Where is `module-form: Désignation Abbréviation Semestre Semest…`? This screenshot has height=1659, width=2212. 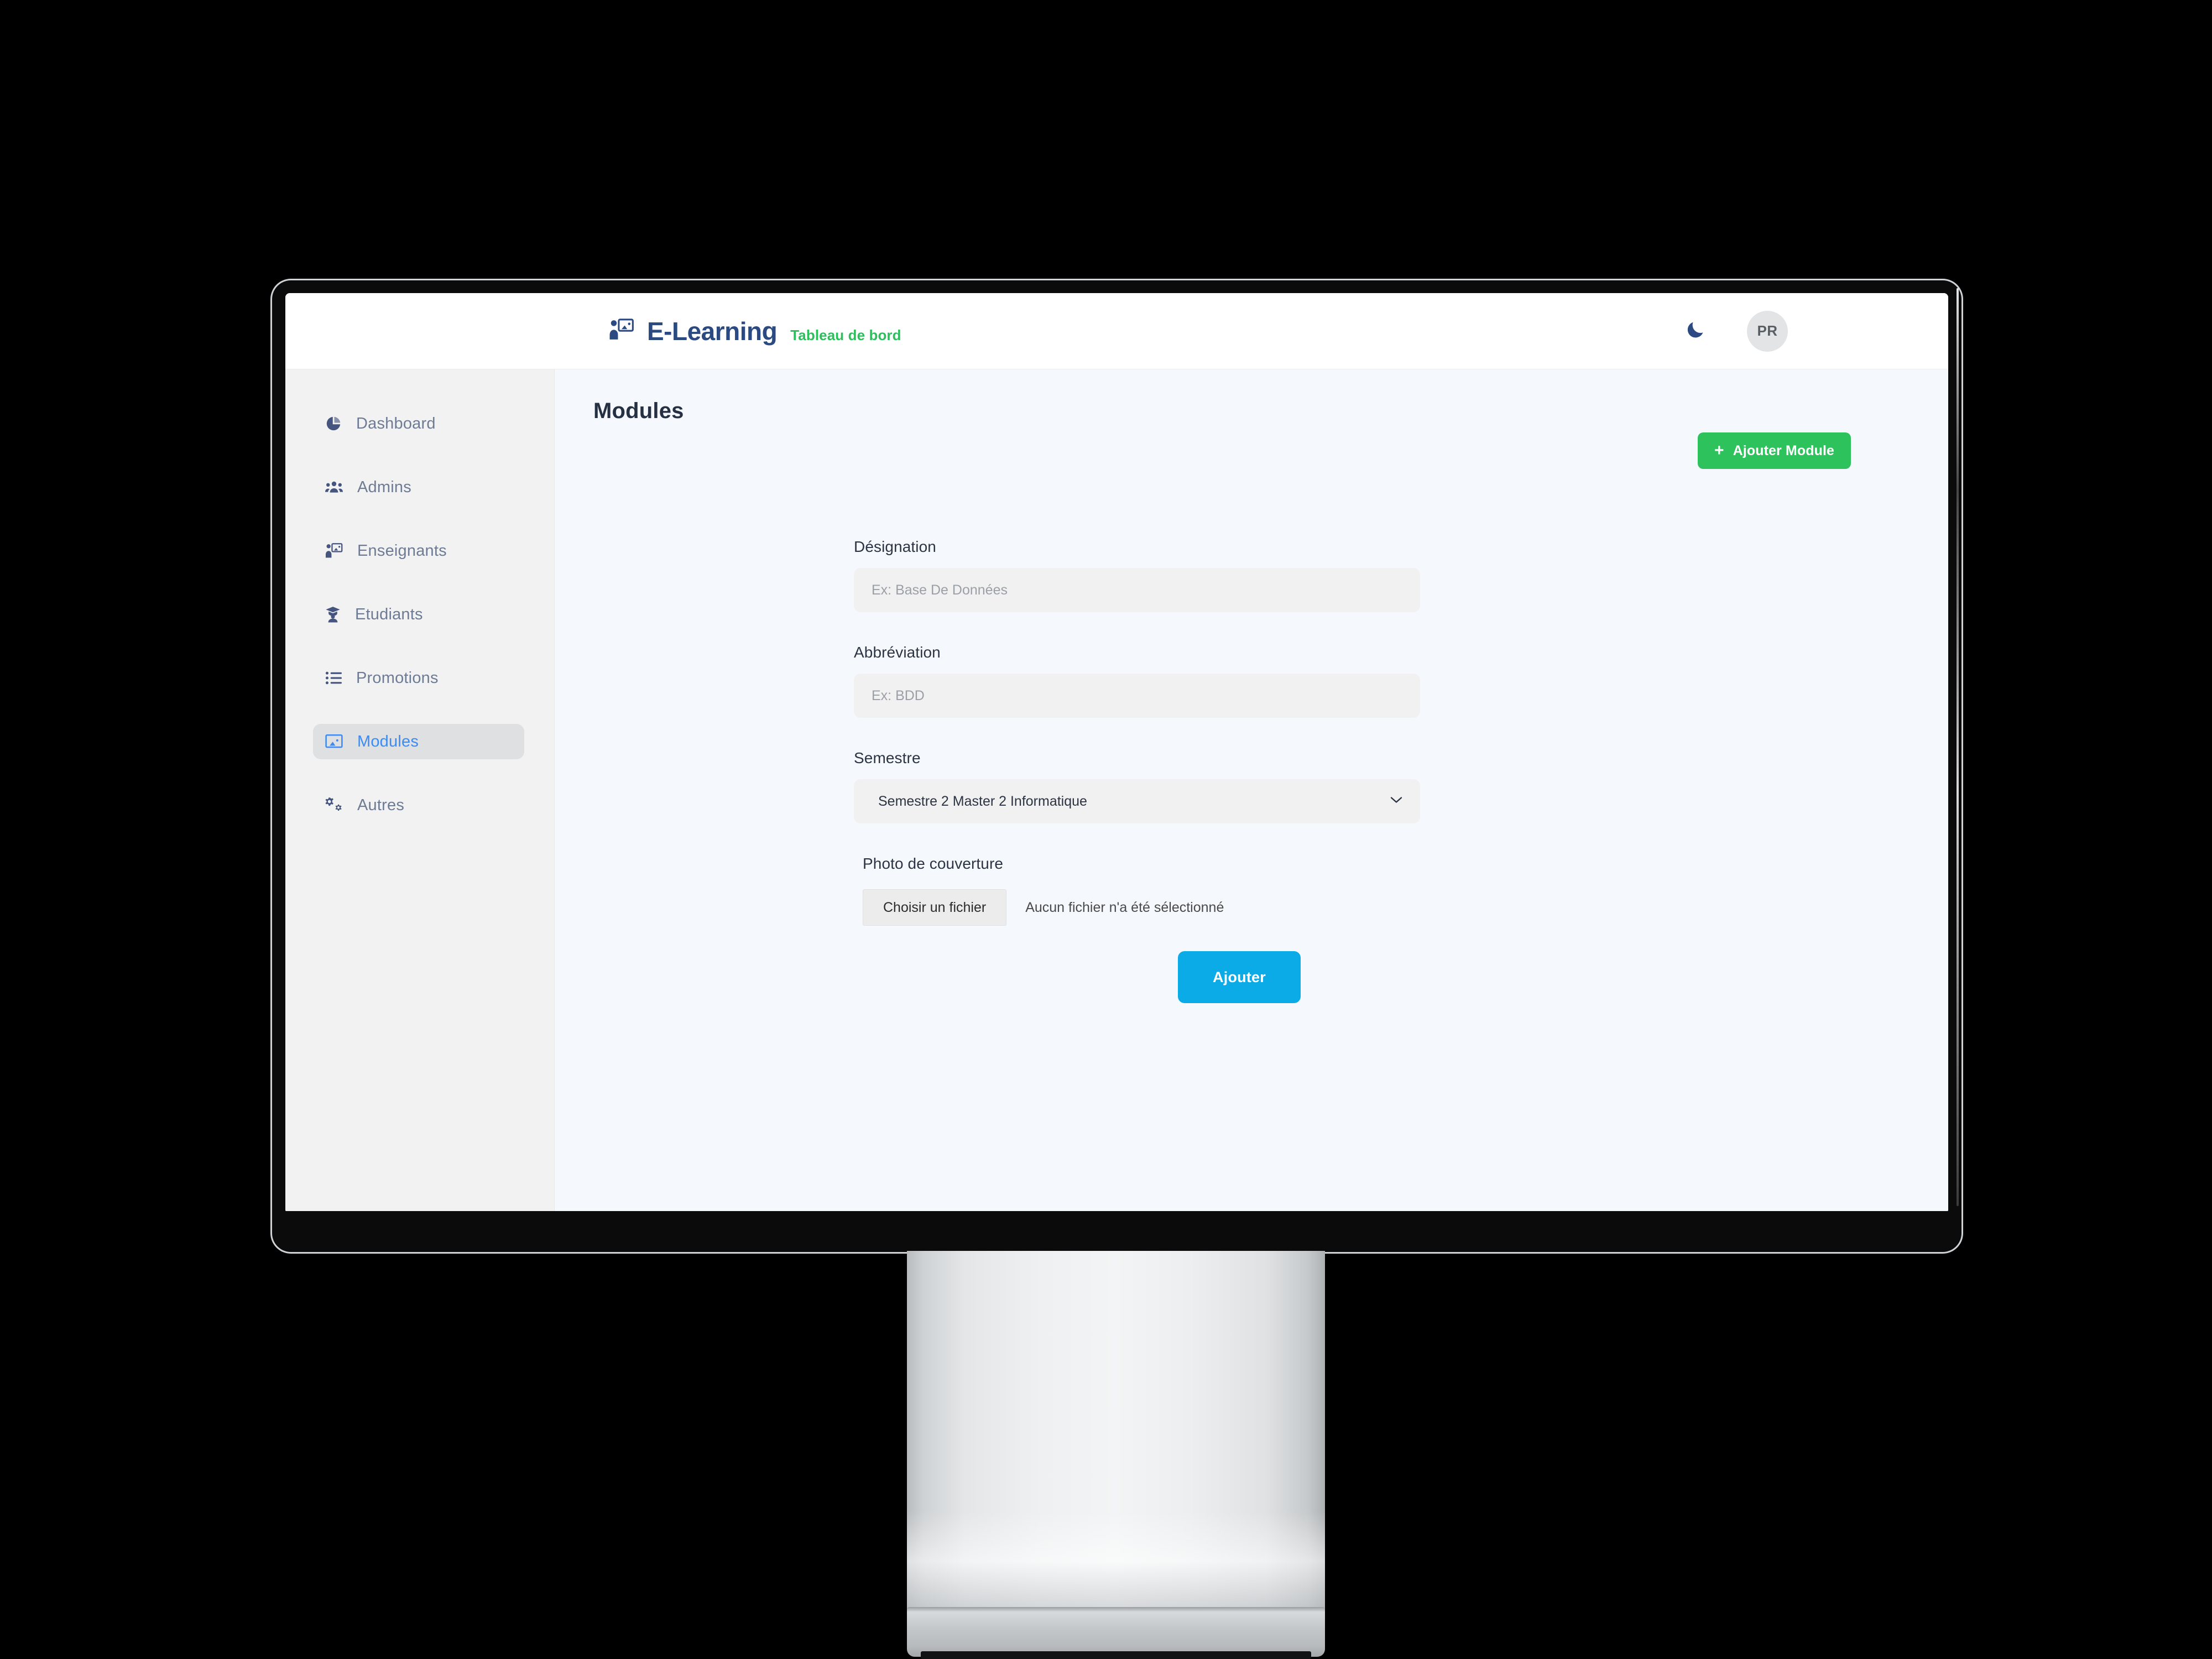
module-form: Désignation Abbréviation Semestre Semest… is located at coordinates (1142, 748).